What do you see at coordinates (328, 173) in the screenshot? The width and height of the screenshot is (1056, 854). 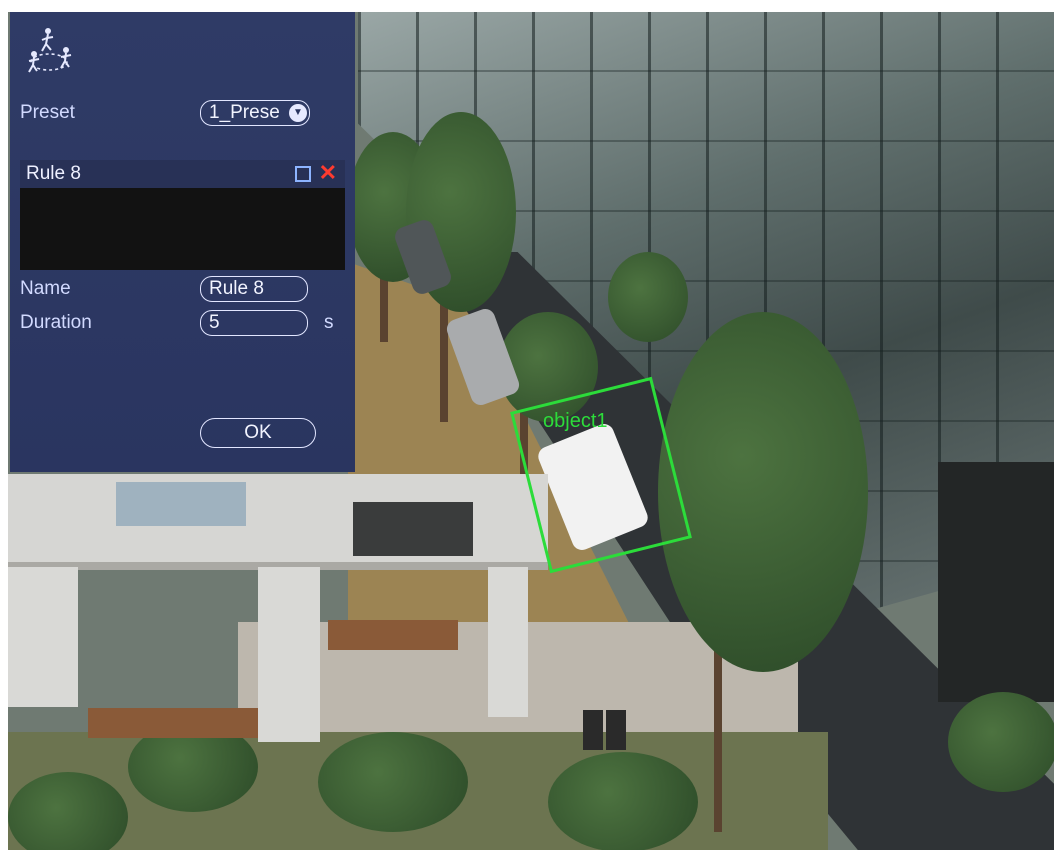 I see `delete-icon: ✕` at bounding box center [328, 173].